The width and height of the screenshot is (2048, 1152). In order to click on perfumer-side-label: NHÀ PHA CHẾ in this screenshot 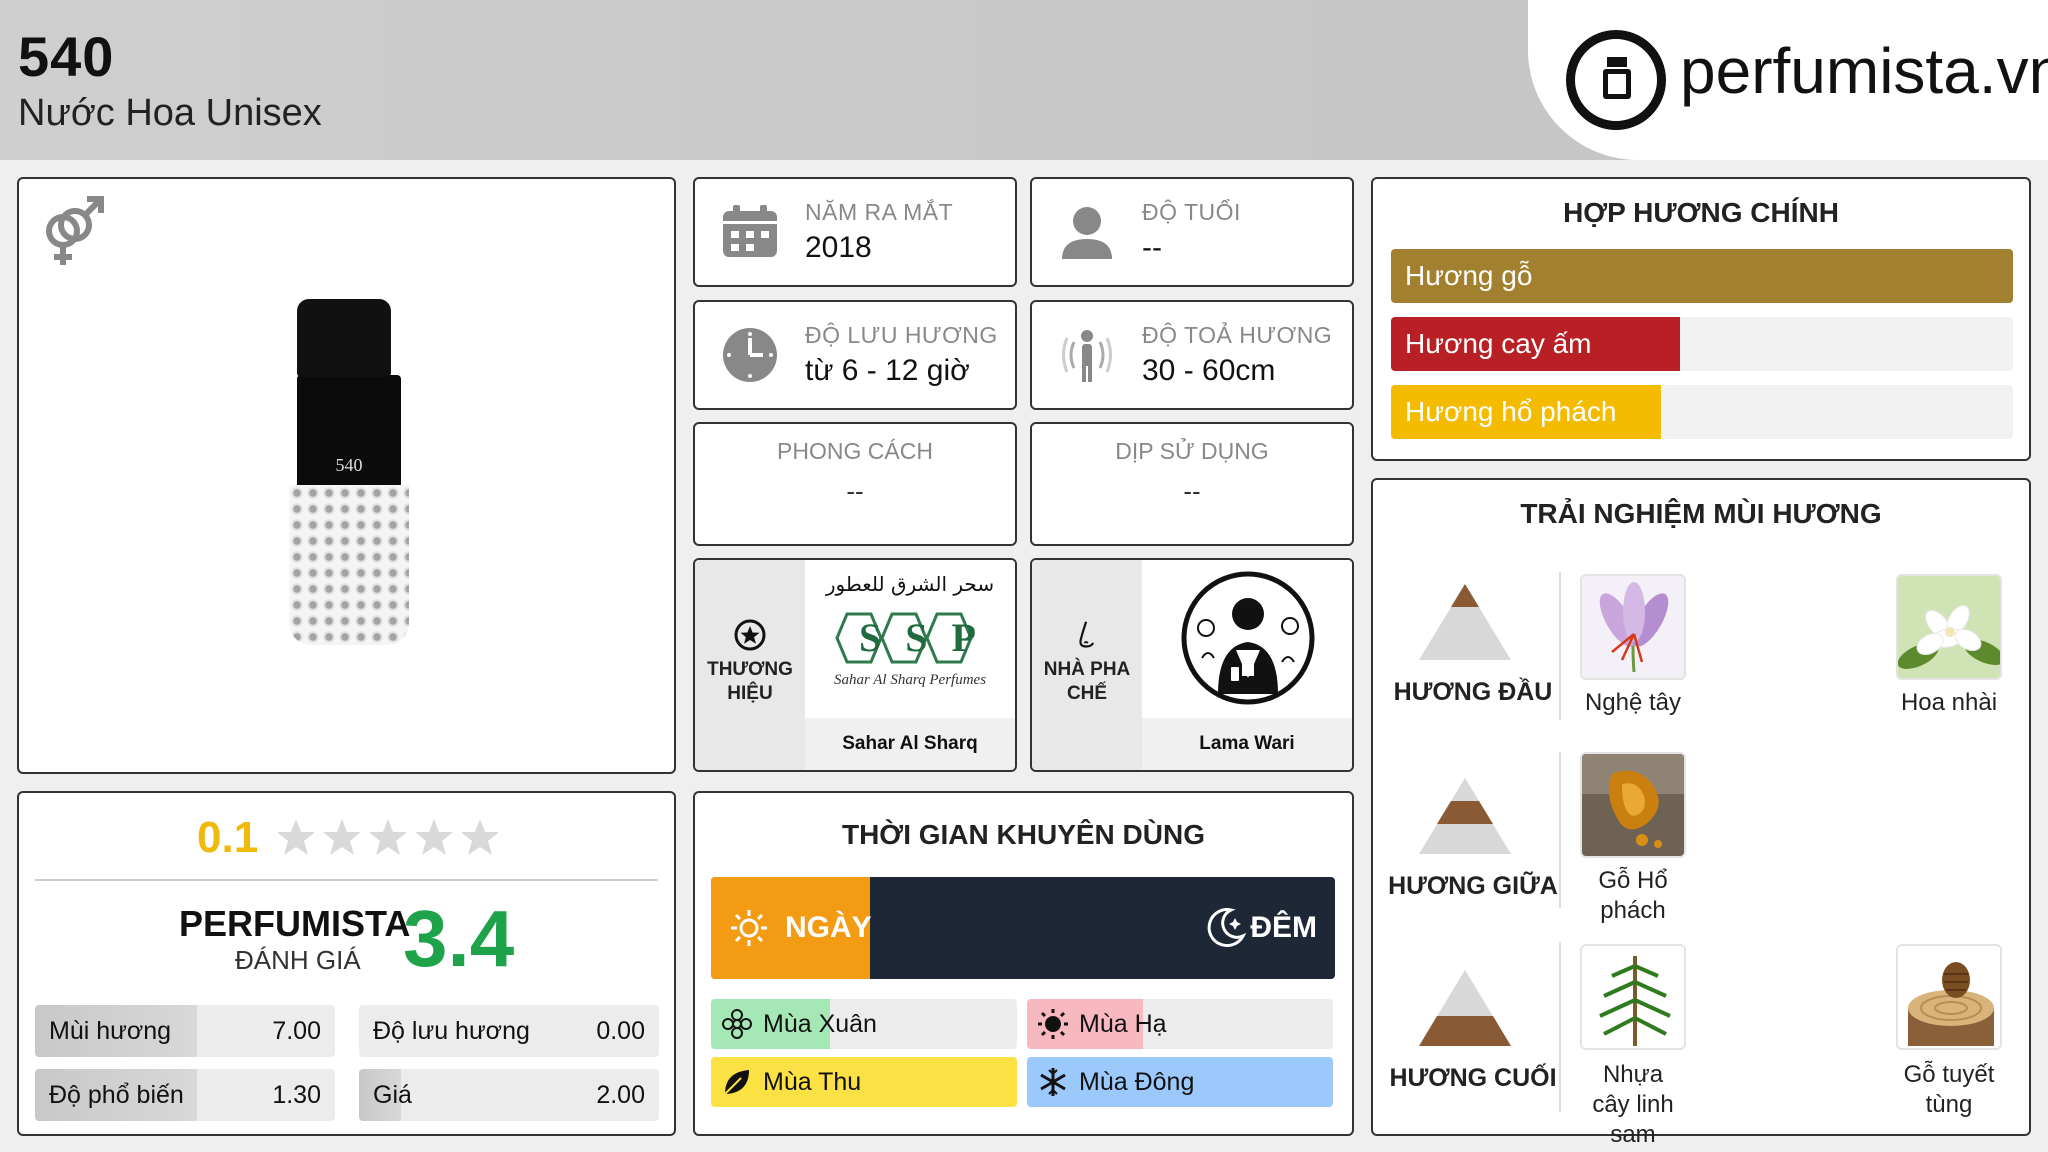, I will do `click(1087, 681)`.